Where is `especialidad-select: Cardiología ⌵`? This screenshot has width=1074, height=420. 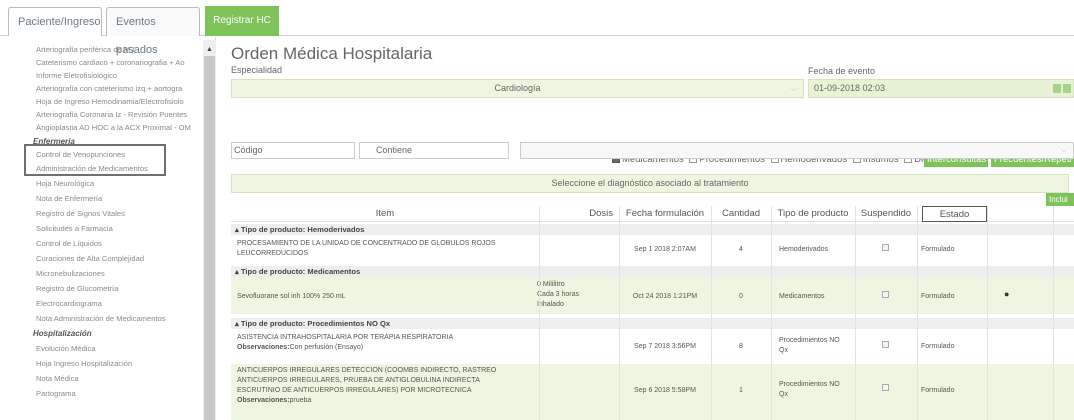
especialidad-select: Cardiología ⌵ is located at coordinates (517, 88).